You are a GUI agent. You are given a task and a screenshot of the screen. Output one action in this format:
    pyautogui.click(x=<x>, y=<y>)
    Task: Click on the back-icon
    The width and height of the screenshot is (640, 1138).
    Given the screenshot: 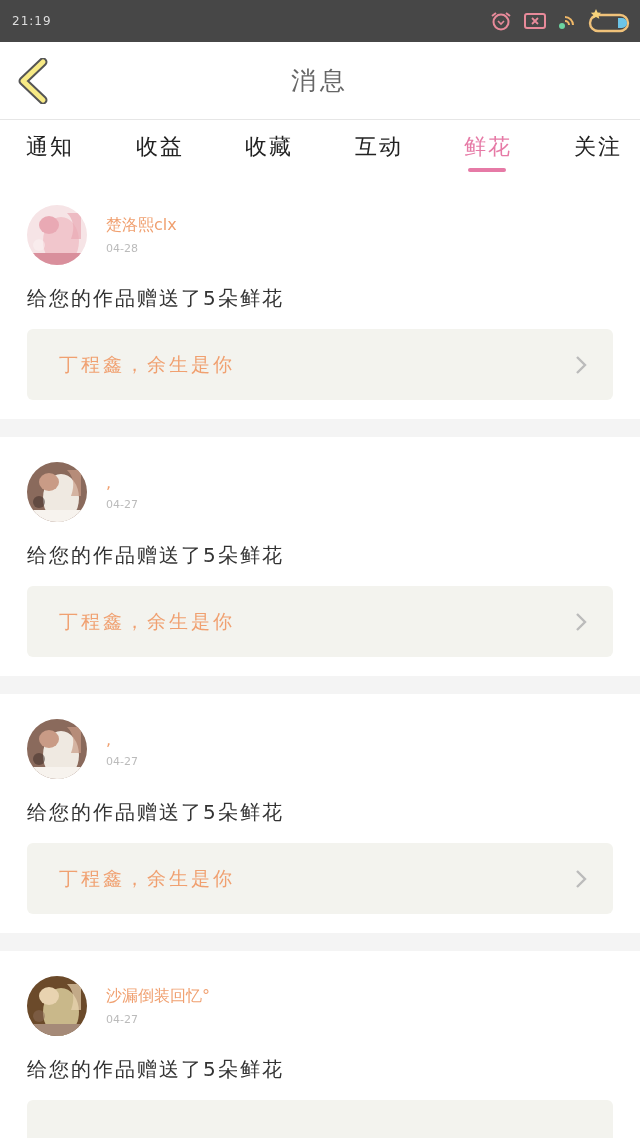 What is the action you would take?
    pyautogui.click(x=33, y=81)
    